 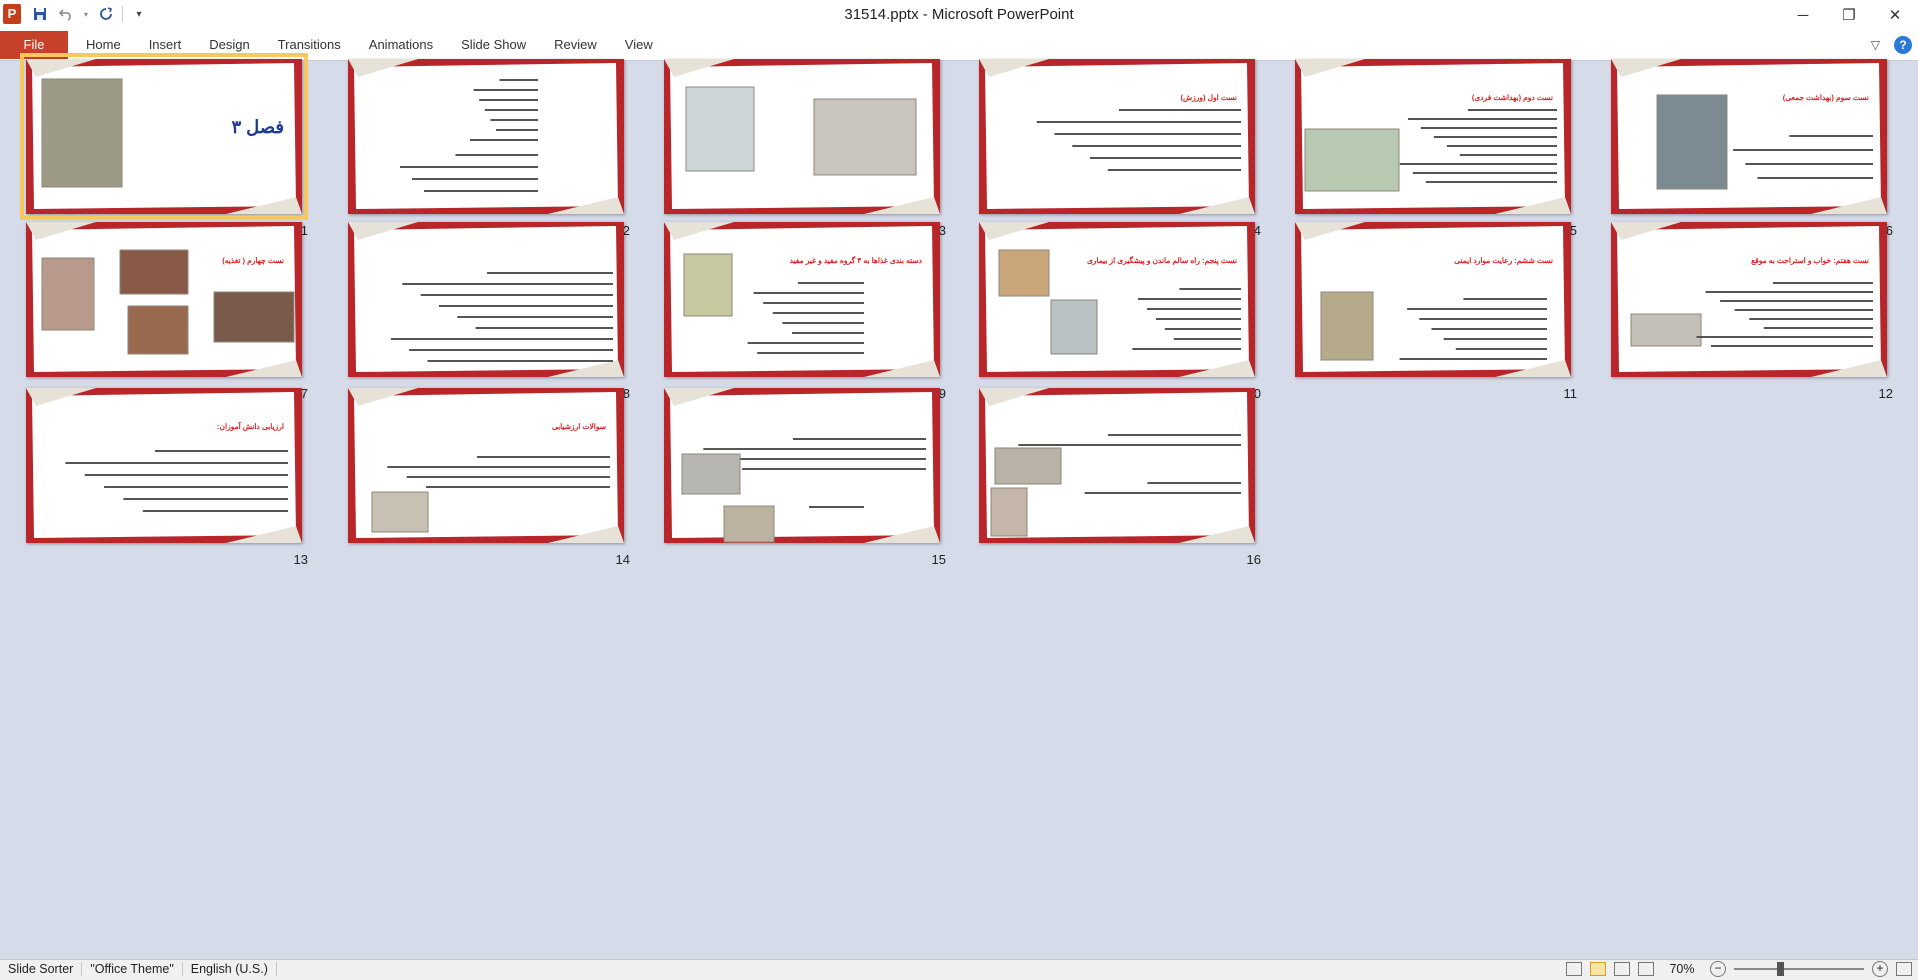 I want to click on slide-thumbnail-cell: فصل ۳1, so click(x=164, y=145).